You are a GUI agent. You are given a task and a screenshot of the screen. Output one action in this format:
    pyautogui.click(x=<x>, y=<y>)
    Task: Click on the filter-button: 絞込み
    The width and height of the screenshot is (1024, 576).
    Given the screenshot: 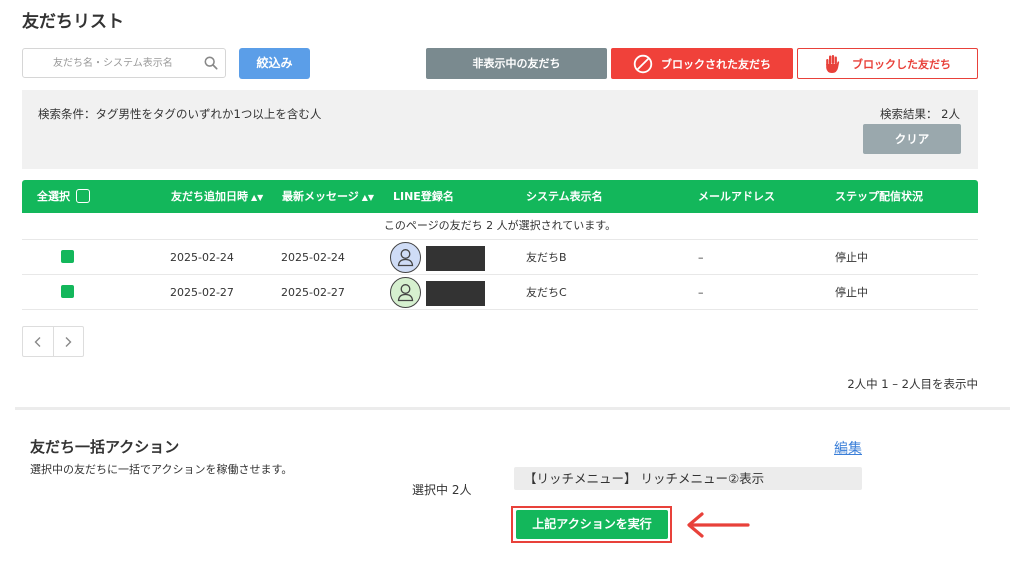 What is the action you would take?
    pyautogui.click(x=274, y=63)
    